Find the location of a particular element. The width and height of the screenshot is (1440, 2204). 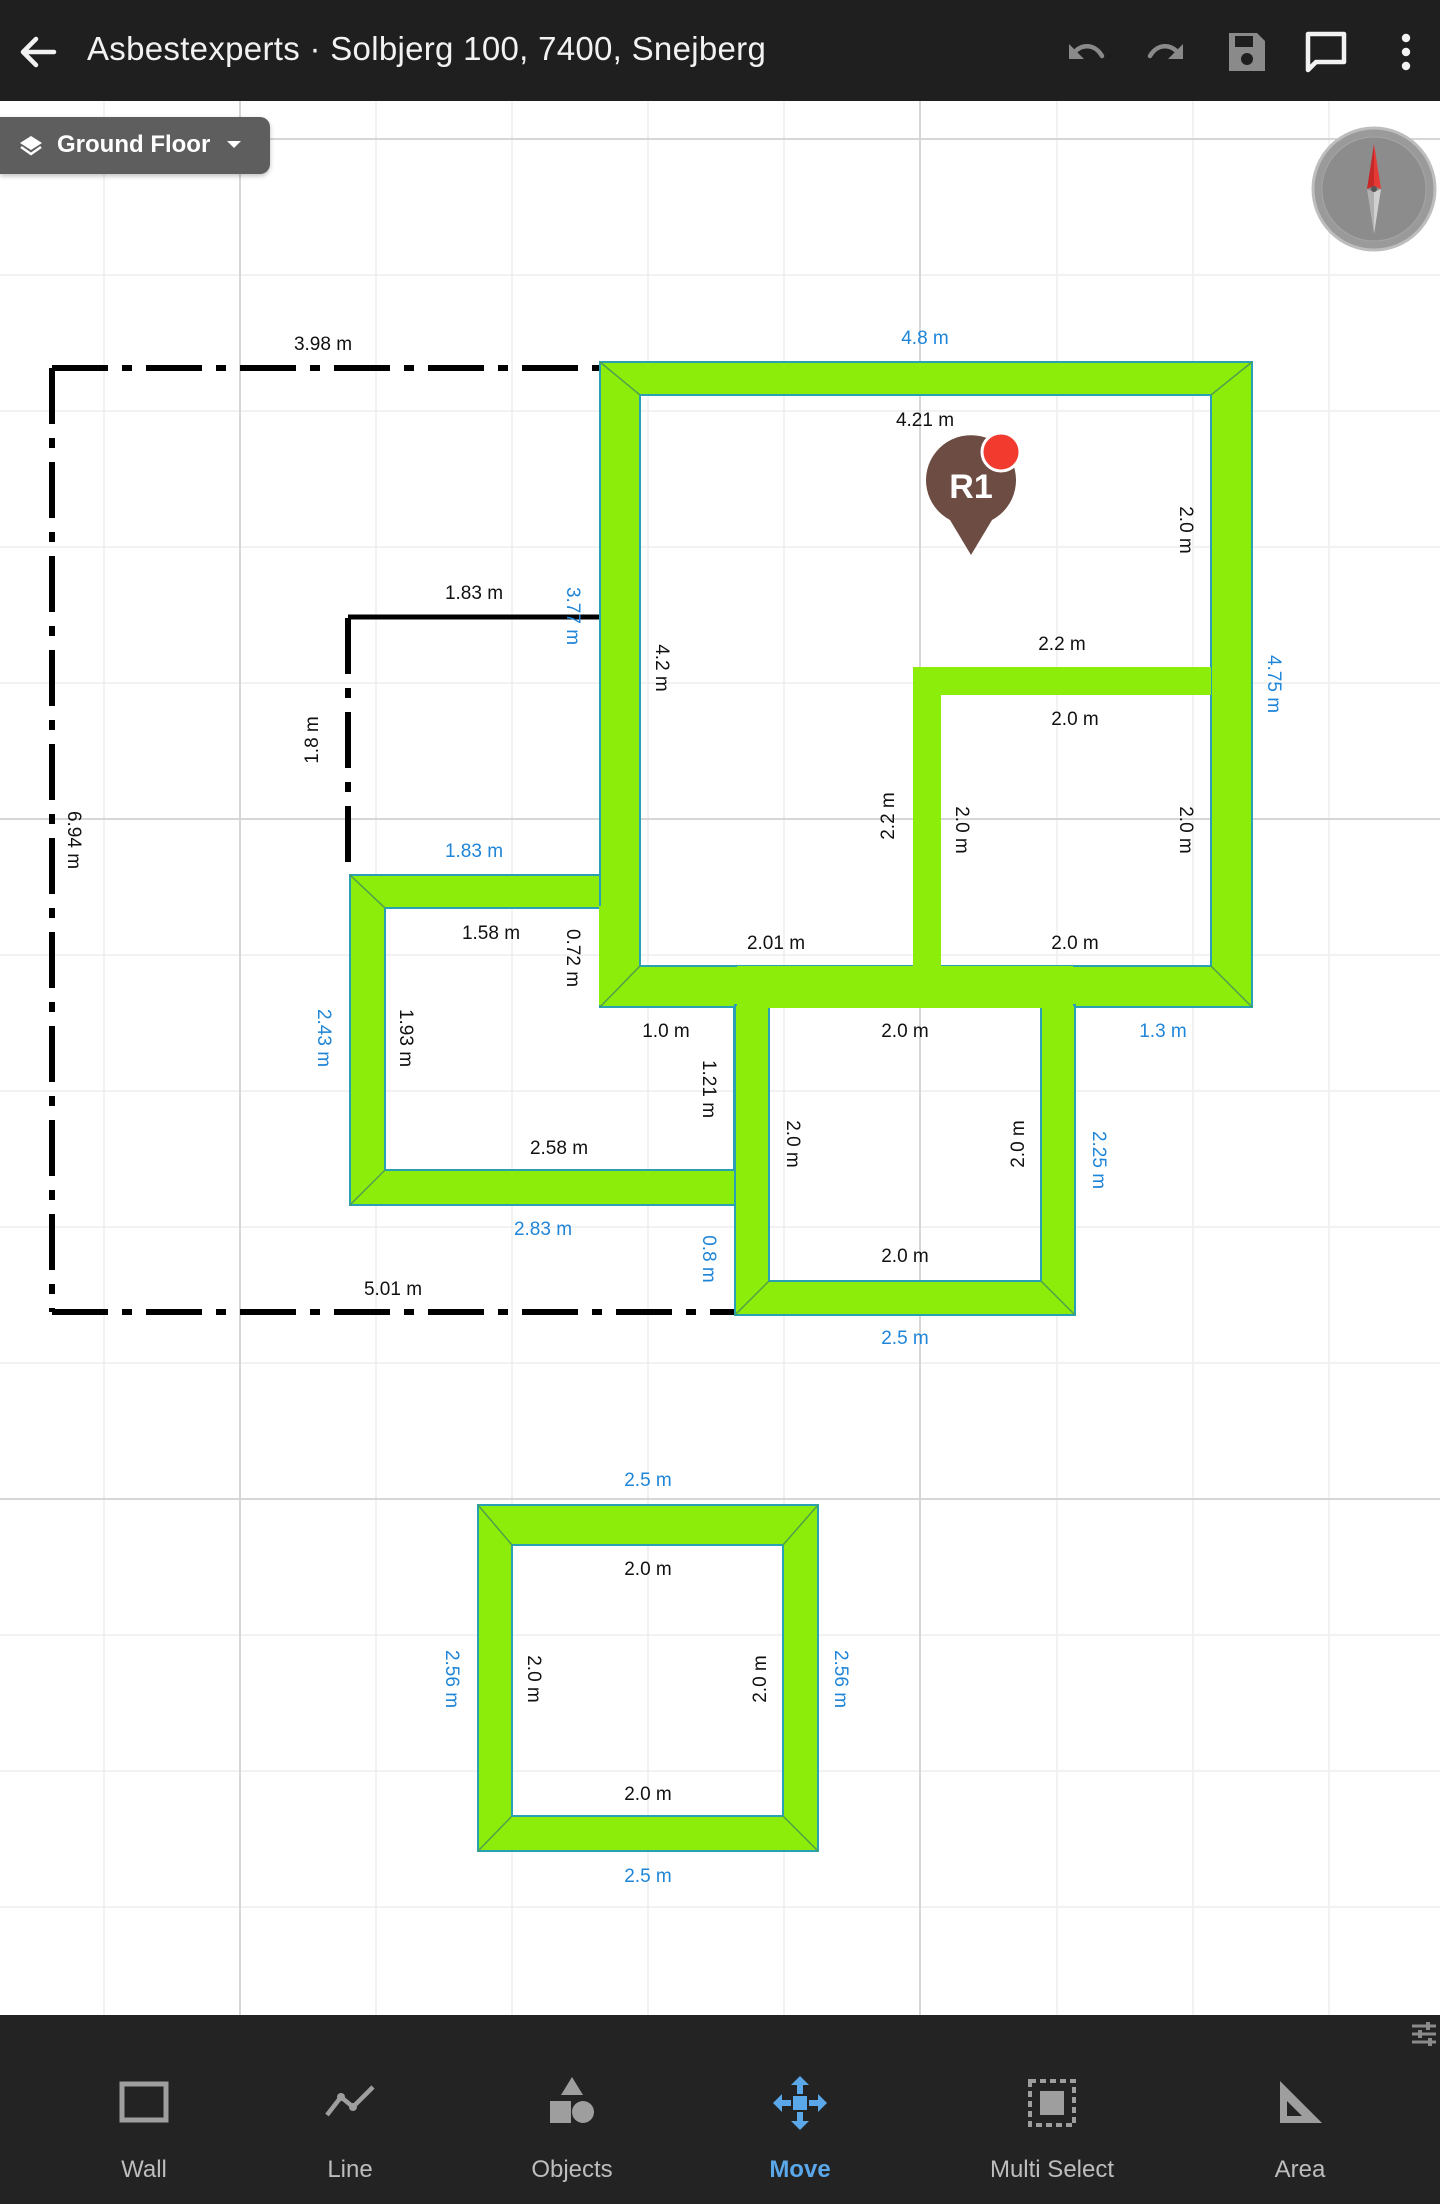

wall-partition-horizontal is located at coordinates (1062, 681).